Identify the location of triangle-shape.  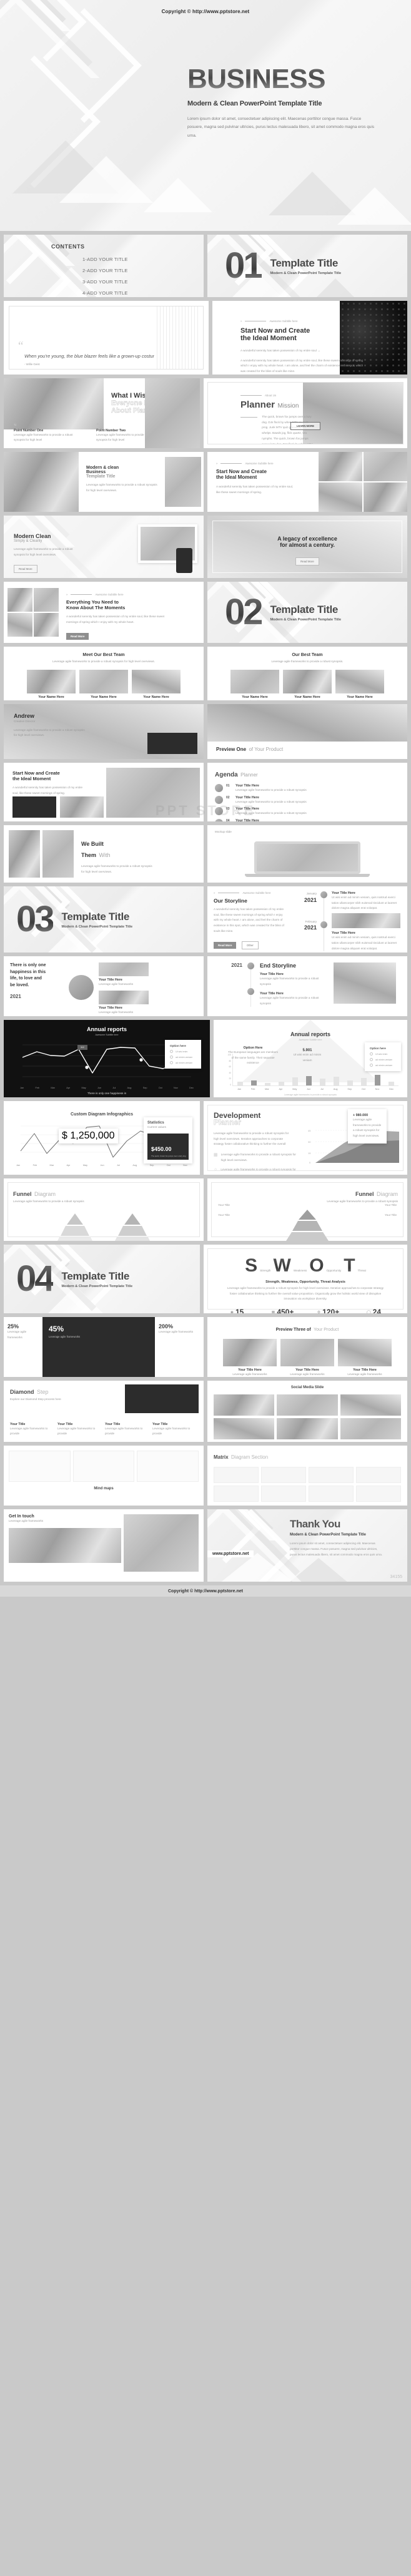
(374, 206).